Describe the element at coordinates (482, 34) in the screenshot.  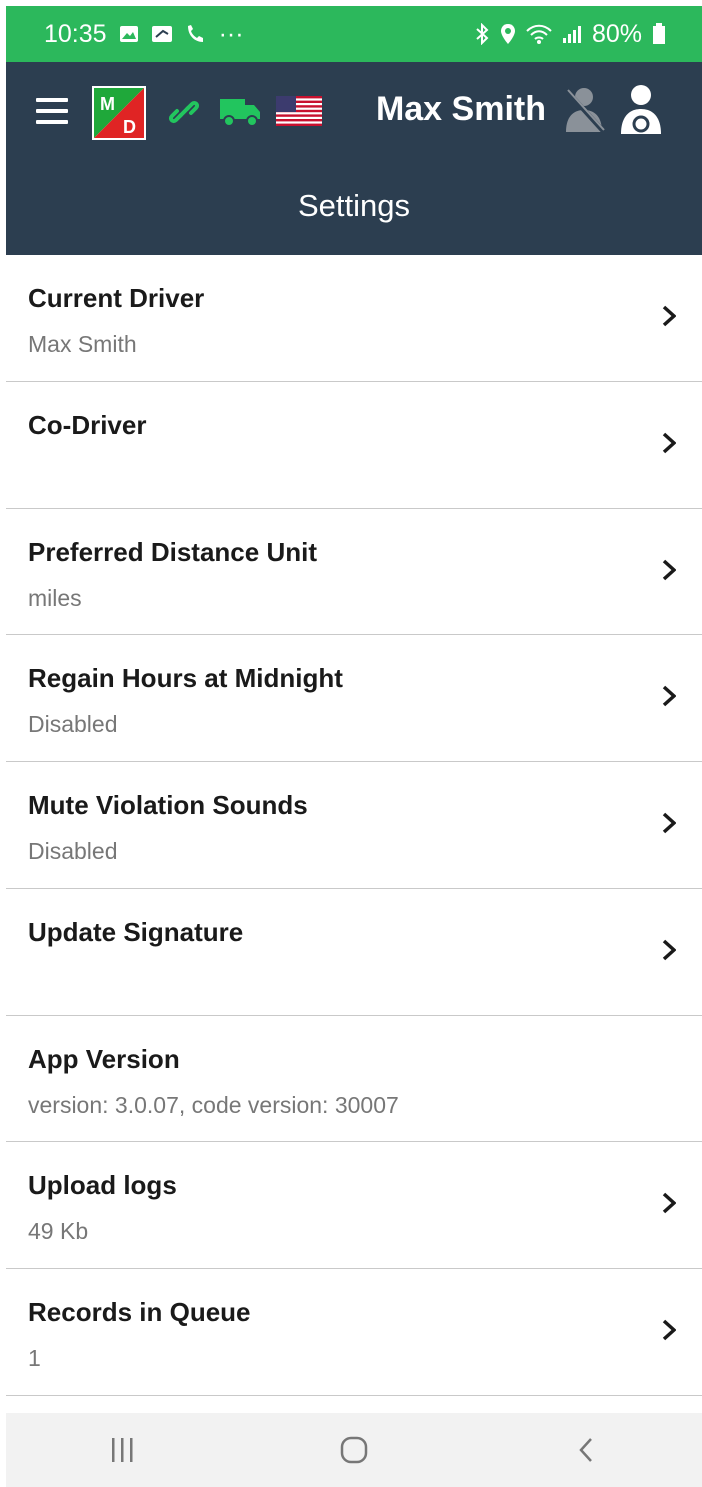
I see `bluetooth-icon` at that location.